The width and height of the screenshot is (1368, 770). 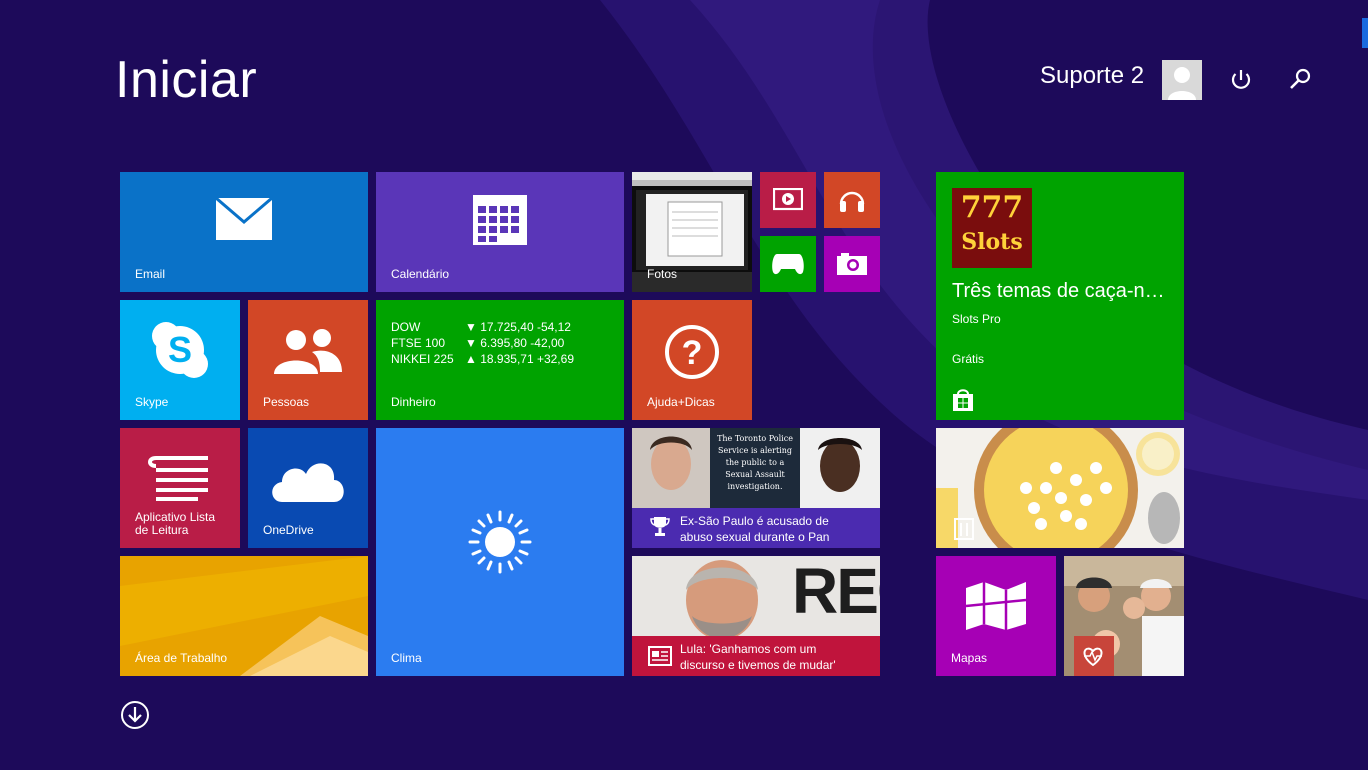 What do you see at coordinates (1300, 80) in the screenshot?
I see `search-icon` at bounding box center [1300, 80].